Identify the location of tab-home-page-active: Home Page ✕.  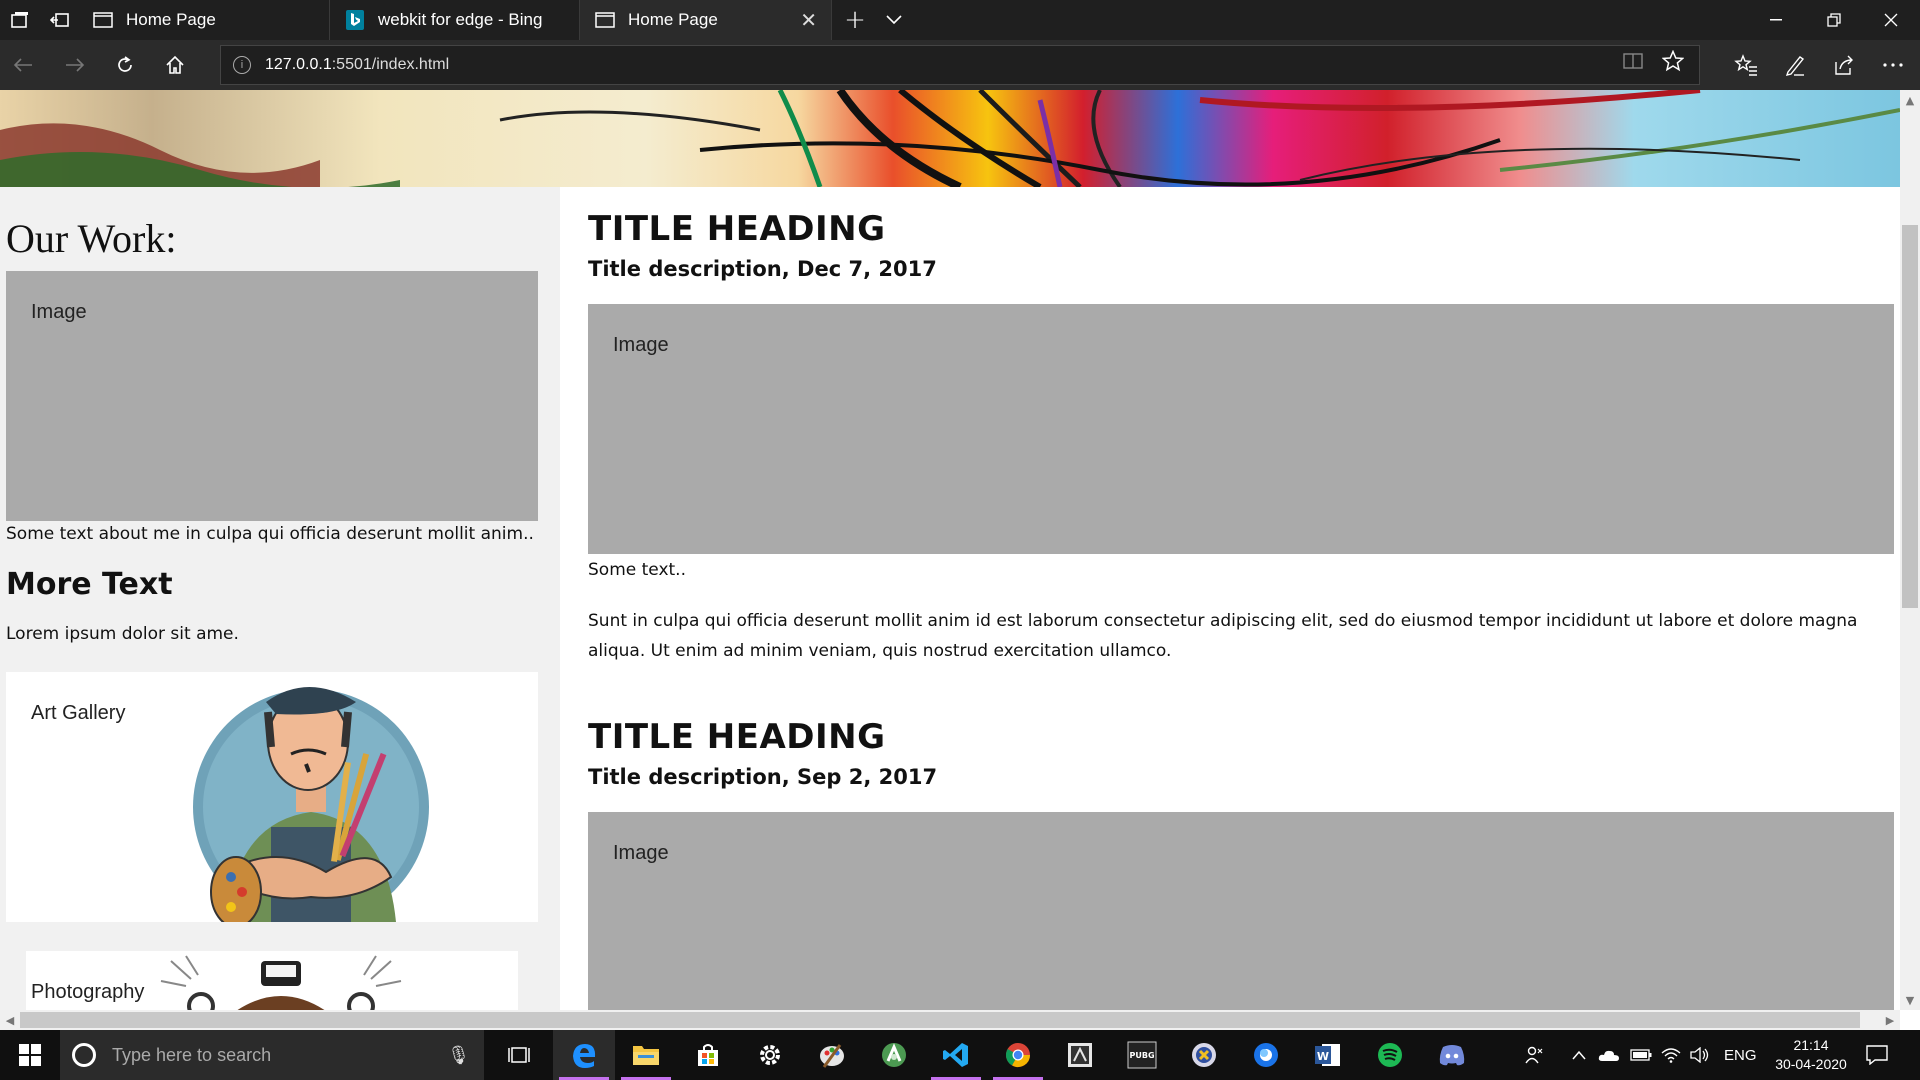
(706, 20).